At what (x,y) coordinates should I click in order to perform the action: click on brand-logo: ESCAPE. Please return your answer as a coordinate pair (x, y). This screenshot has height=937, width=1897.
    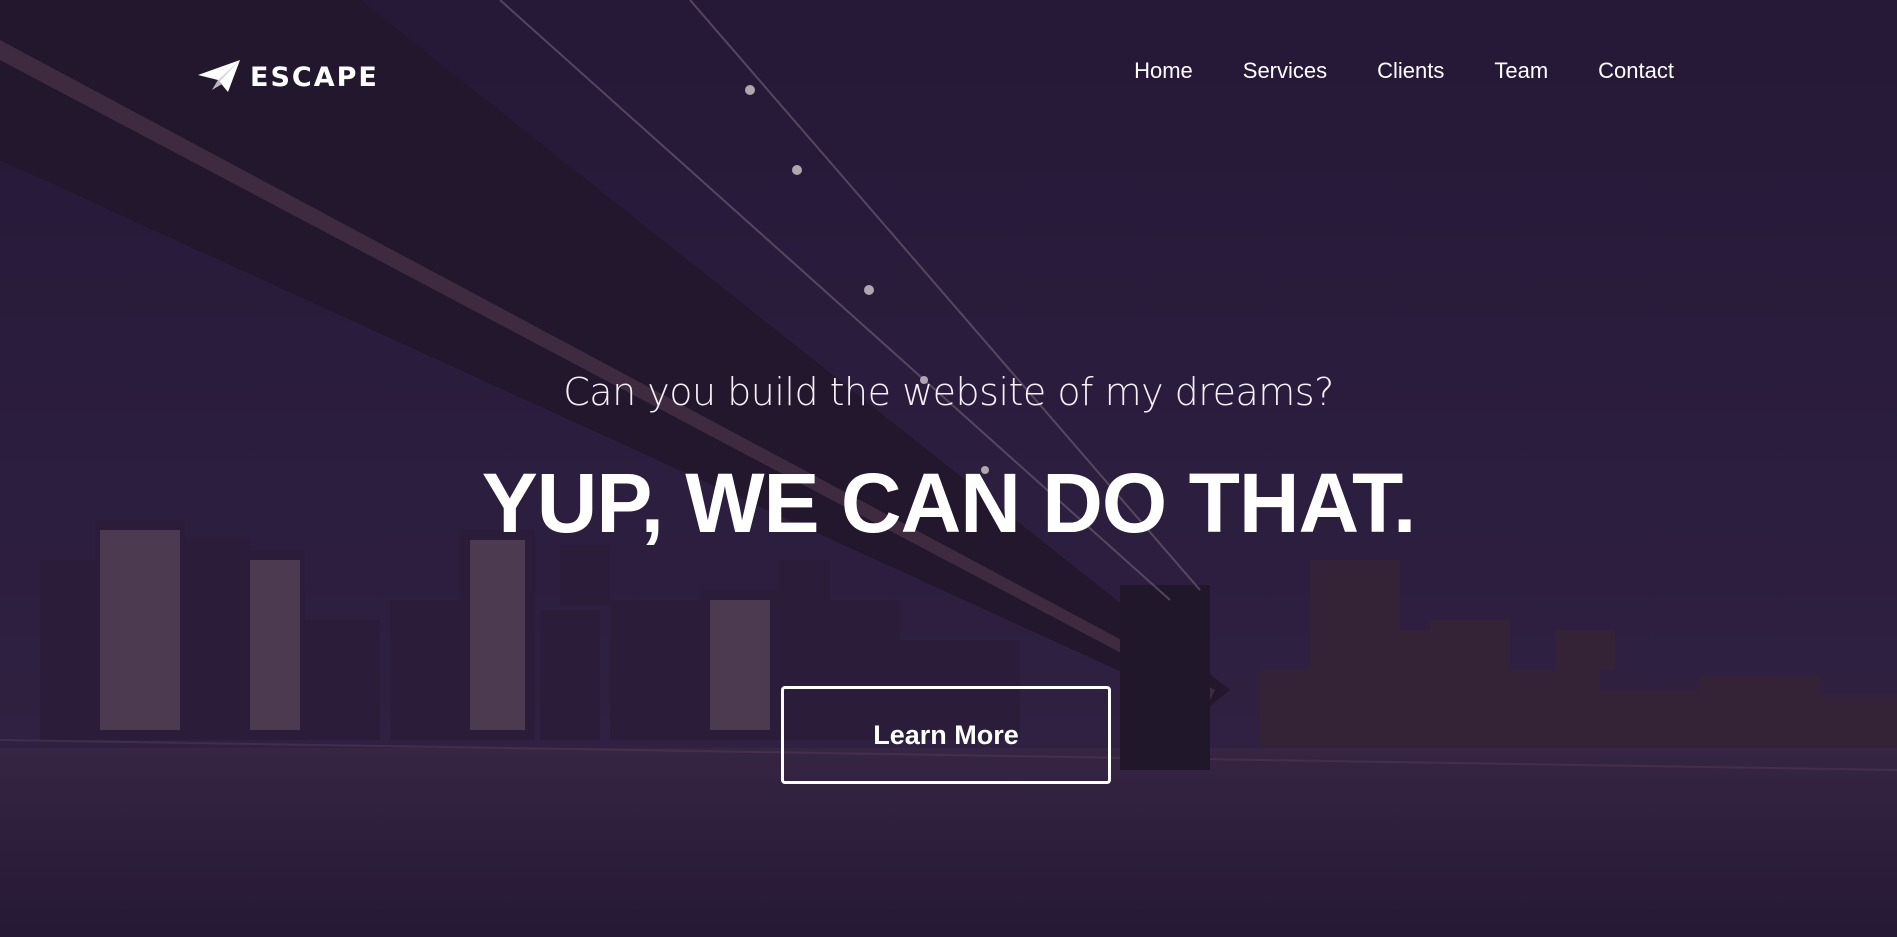
    Looking at the image, I should click on (288, 77).